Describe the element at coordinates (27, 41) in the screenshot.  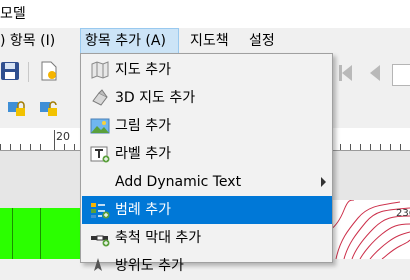
I see `menu-item-items: ) 항목 (I)` at that location.